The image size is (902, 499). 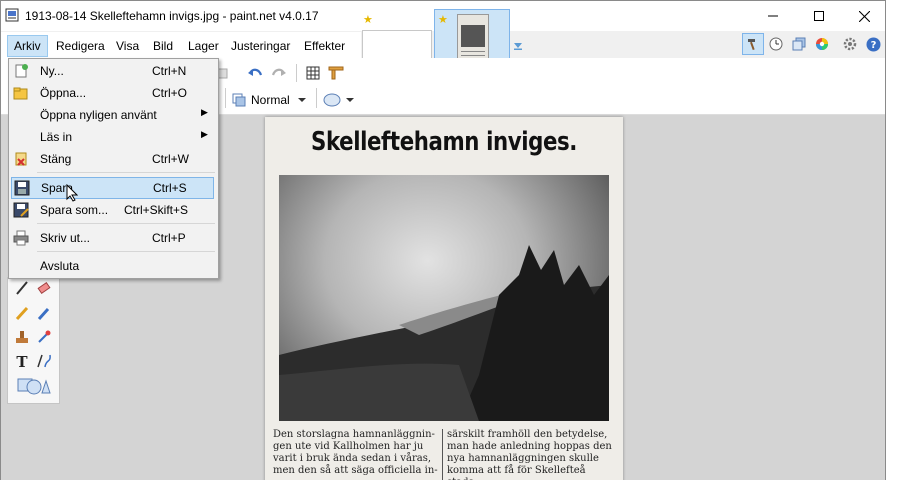 I want to click on menu-item-label: Stäng, so click(x=56, y=159).